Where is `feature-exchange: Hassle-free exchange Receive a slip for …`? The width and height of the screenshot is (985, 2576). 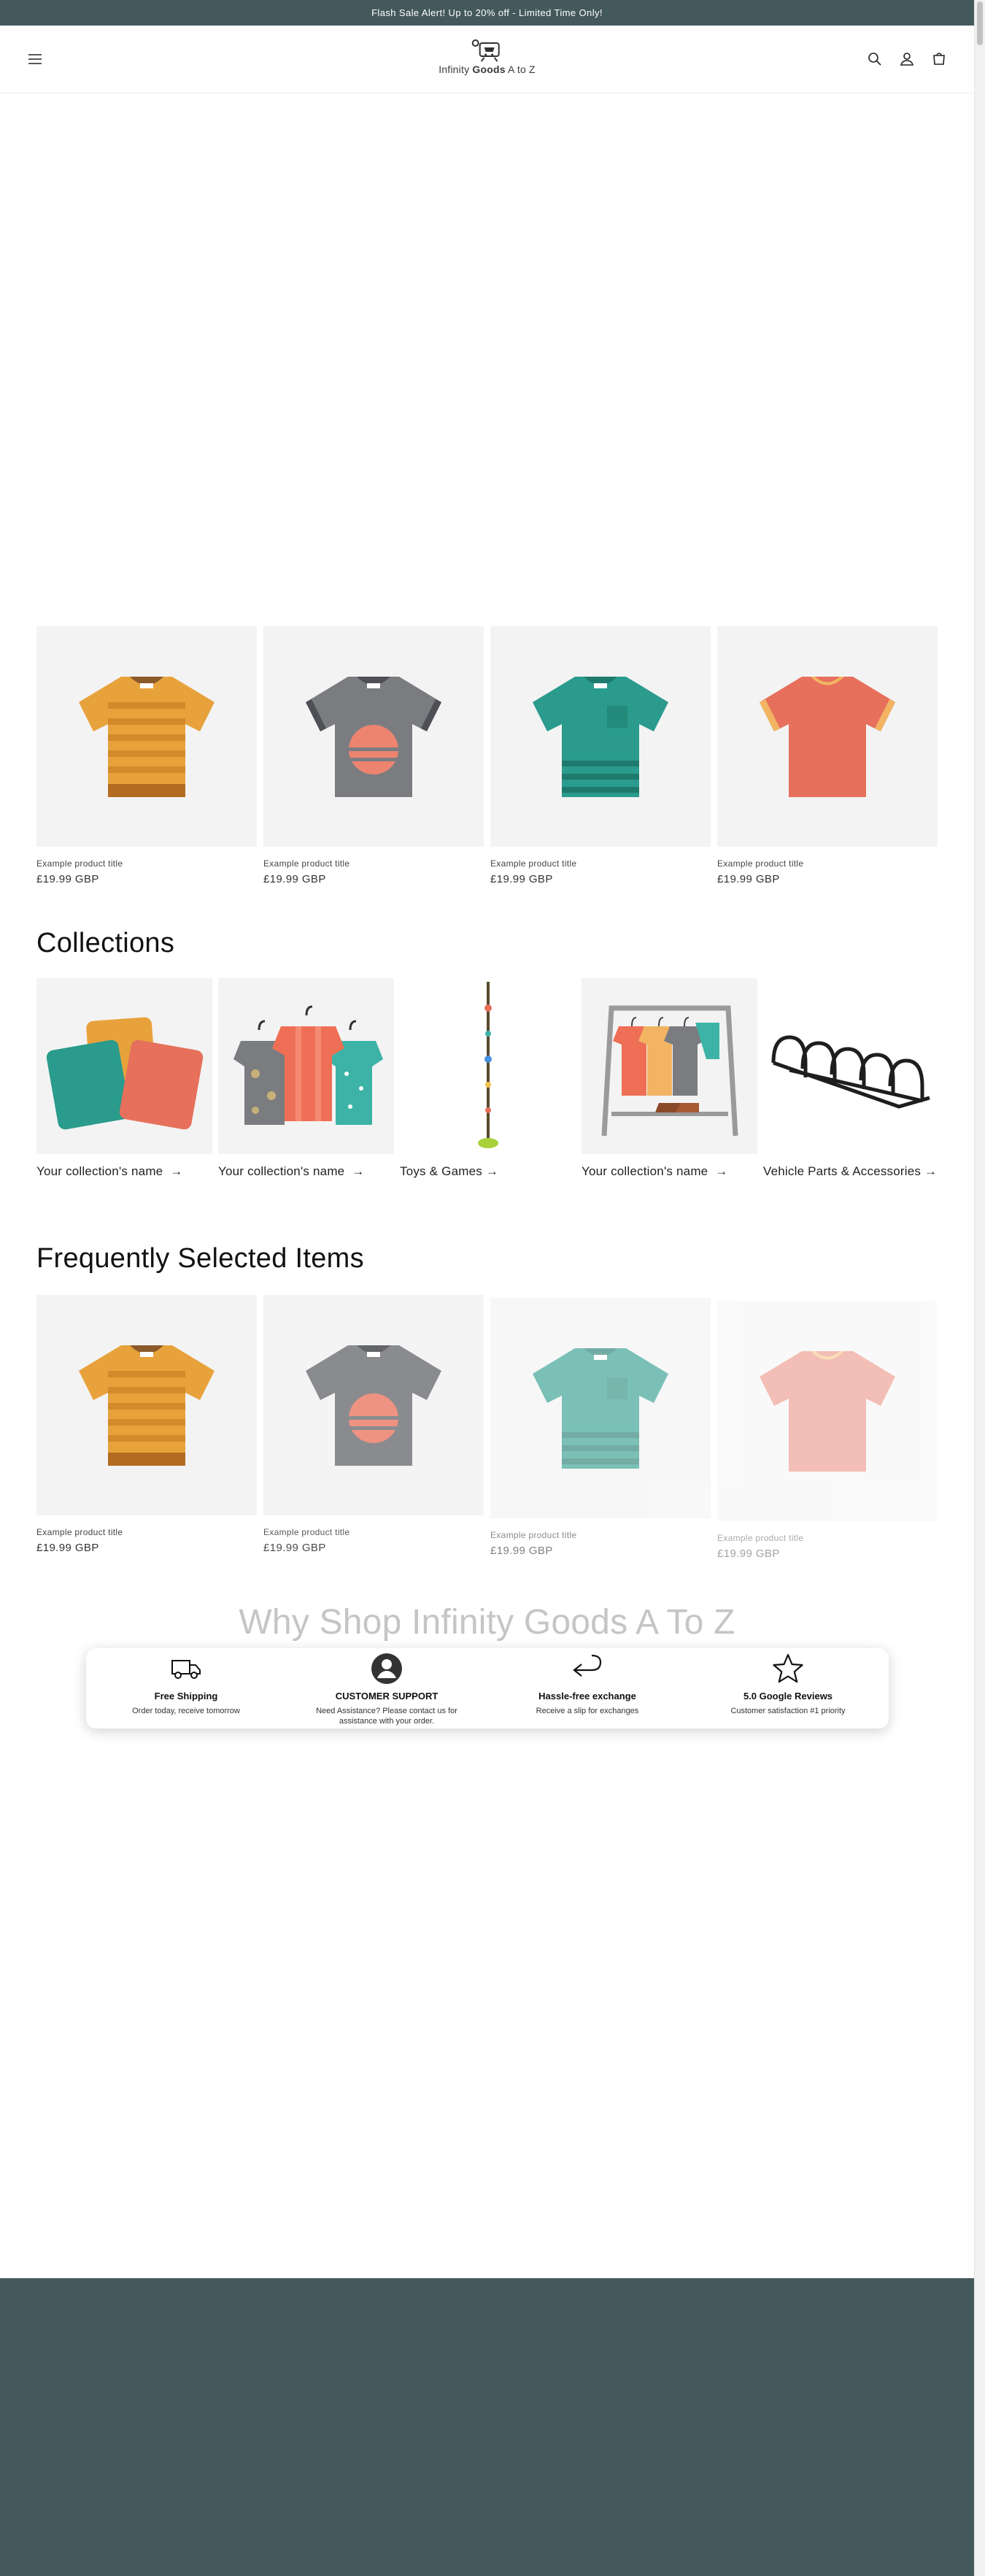 feature-exchange: Hassle-free exchange Receive a slip for … is located at coordinates (587, 1683).